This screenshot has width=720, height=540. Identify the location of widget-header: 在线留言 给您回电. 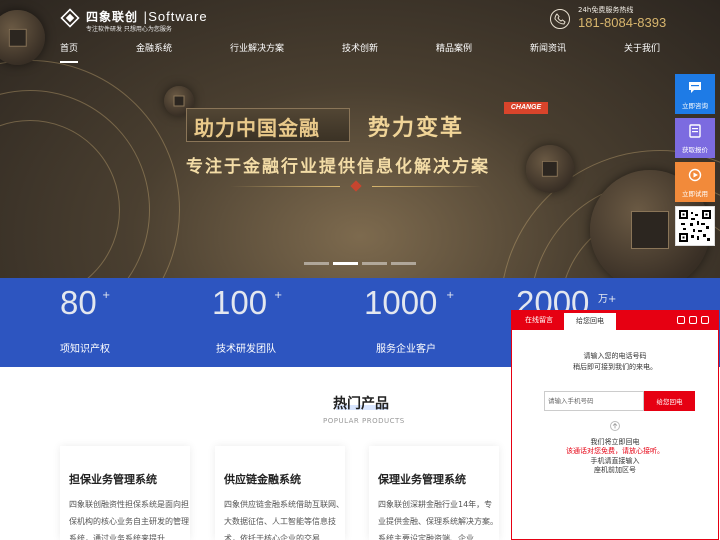
(615, 320).